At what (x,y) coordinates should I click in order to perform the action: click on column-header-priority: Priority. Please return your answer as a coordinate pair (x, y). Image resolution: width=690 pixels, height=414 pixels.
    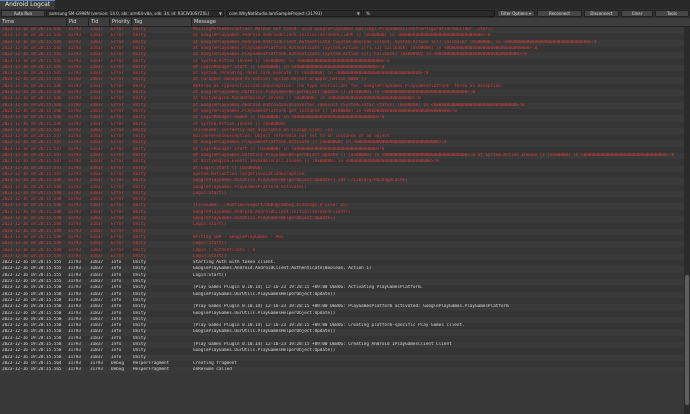
    Looking at the image, I should click on (120, 22).